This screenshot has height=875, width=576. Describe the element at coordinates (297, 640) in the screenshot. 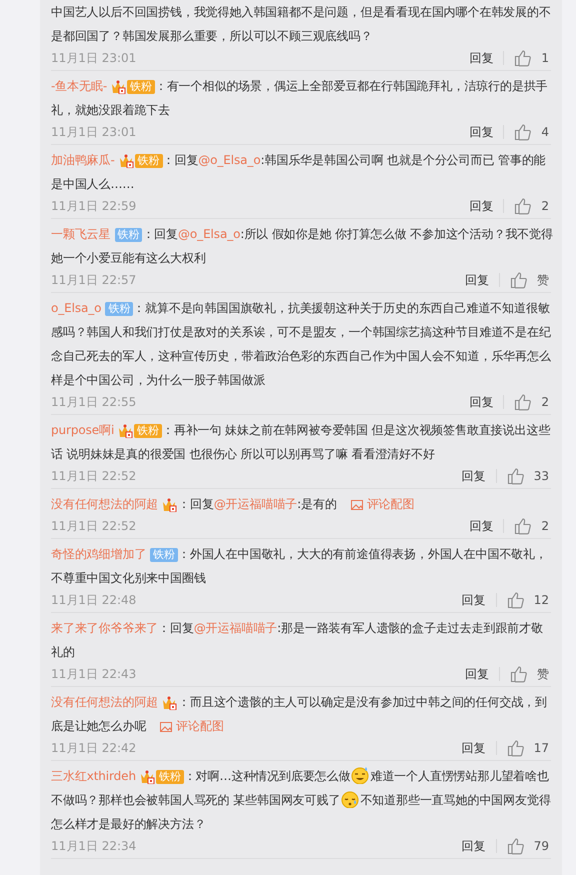

I see `comment-text: 来了来了你爷爷来了：回复@开运福喵喵子:那是一路装有军人遗骸的盒子走过去走到跟前才敬礼的` at that location.